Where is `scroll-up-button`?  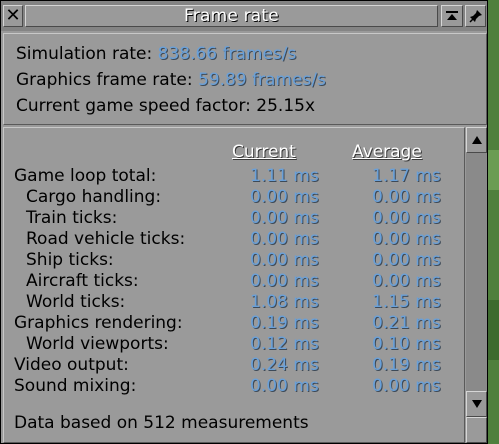
scroll-up-button is located at coordinates (476, 140).